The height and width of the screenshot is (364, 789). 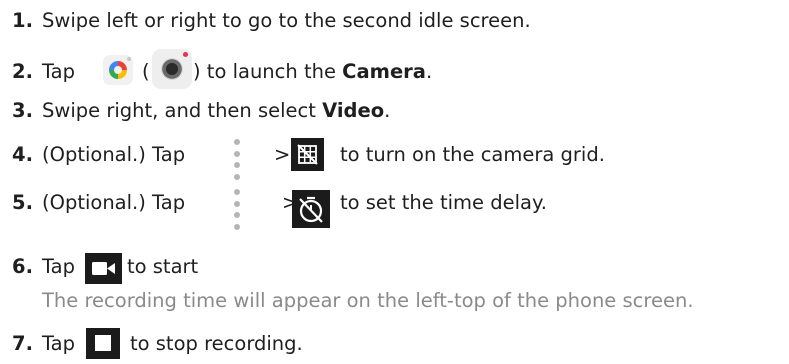 I want to click on grid-off-icon, so click(x=307, y=154).